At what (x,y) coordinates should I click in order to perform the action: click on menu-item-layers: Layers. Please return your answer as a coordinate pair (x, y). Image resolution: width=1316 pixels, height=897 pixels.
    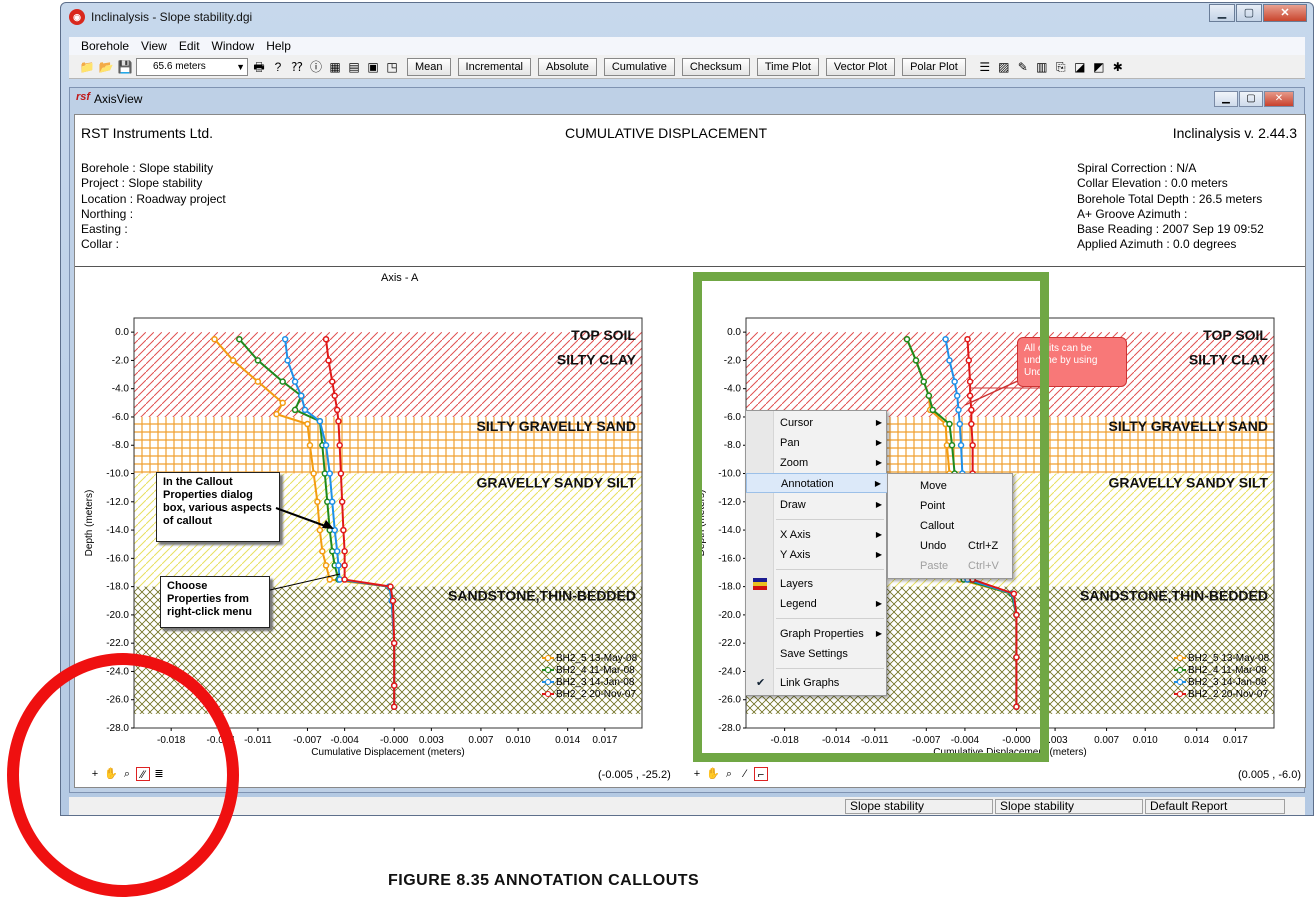
    Looking at the image, I should click on (817, 584).